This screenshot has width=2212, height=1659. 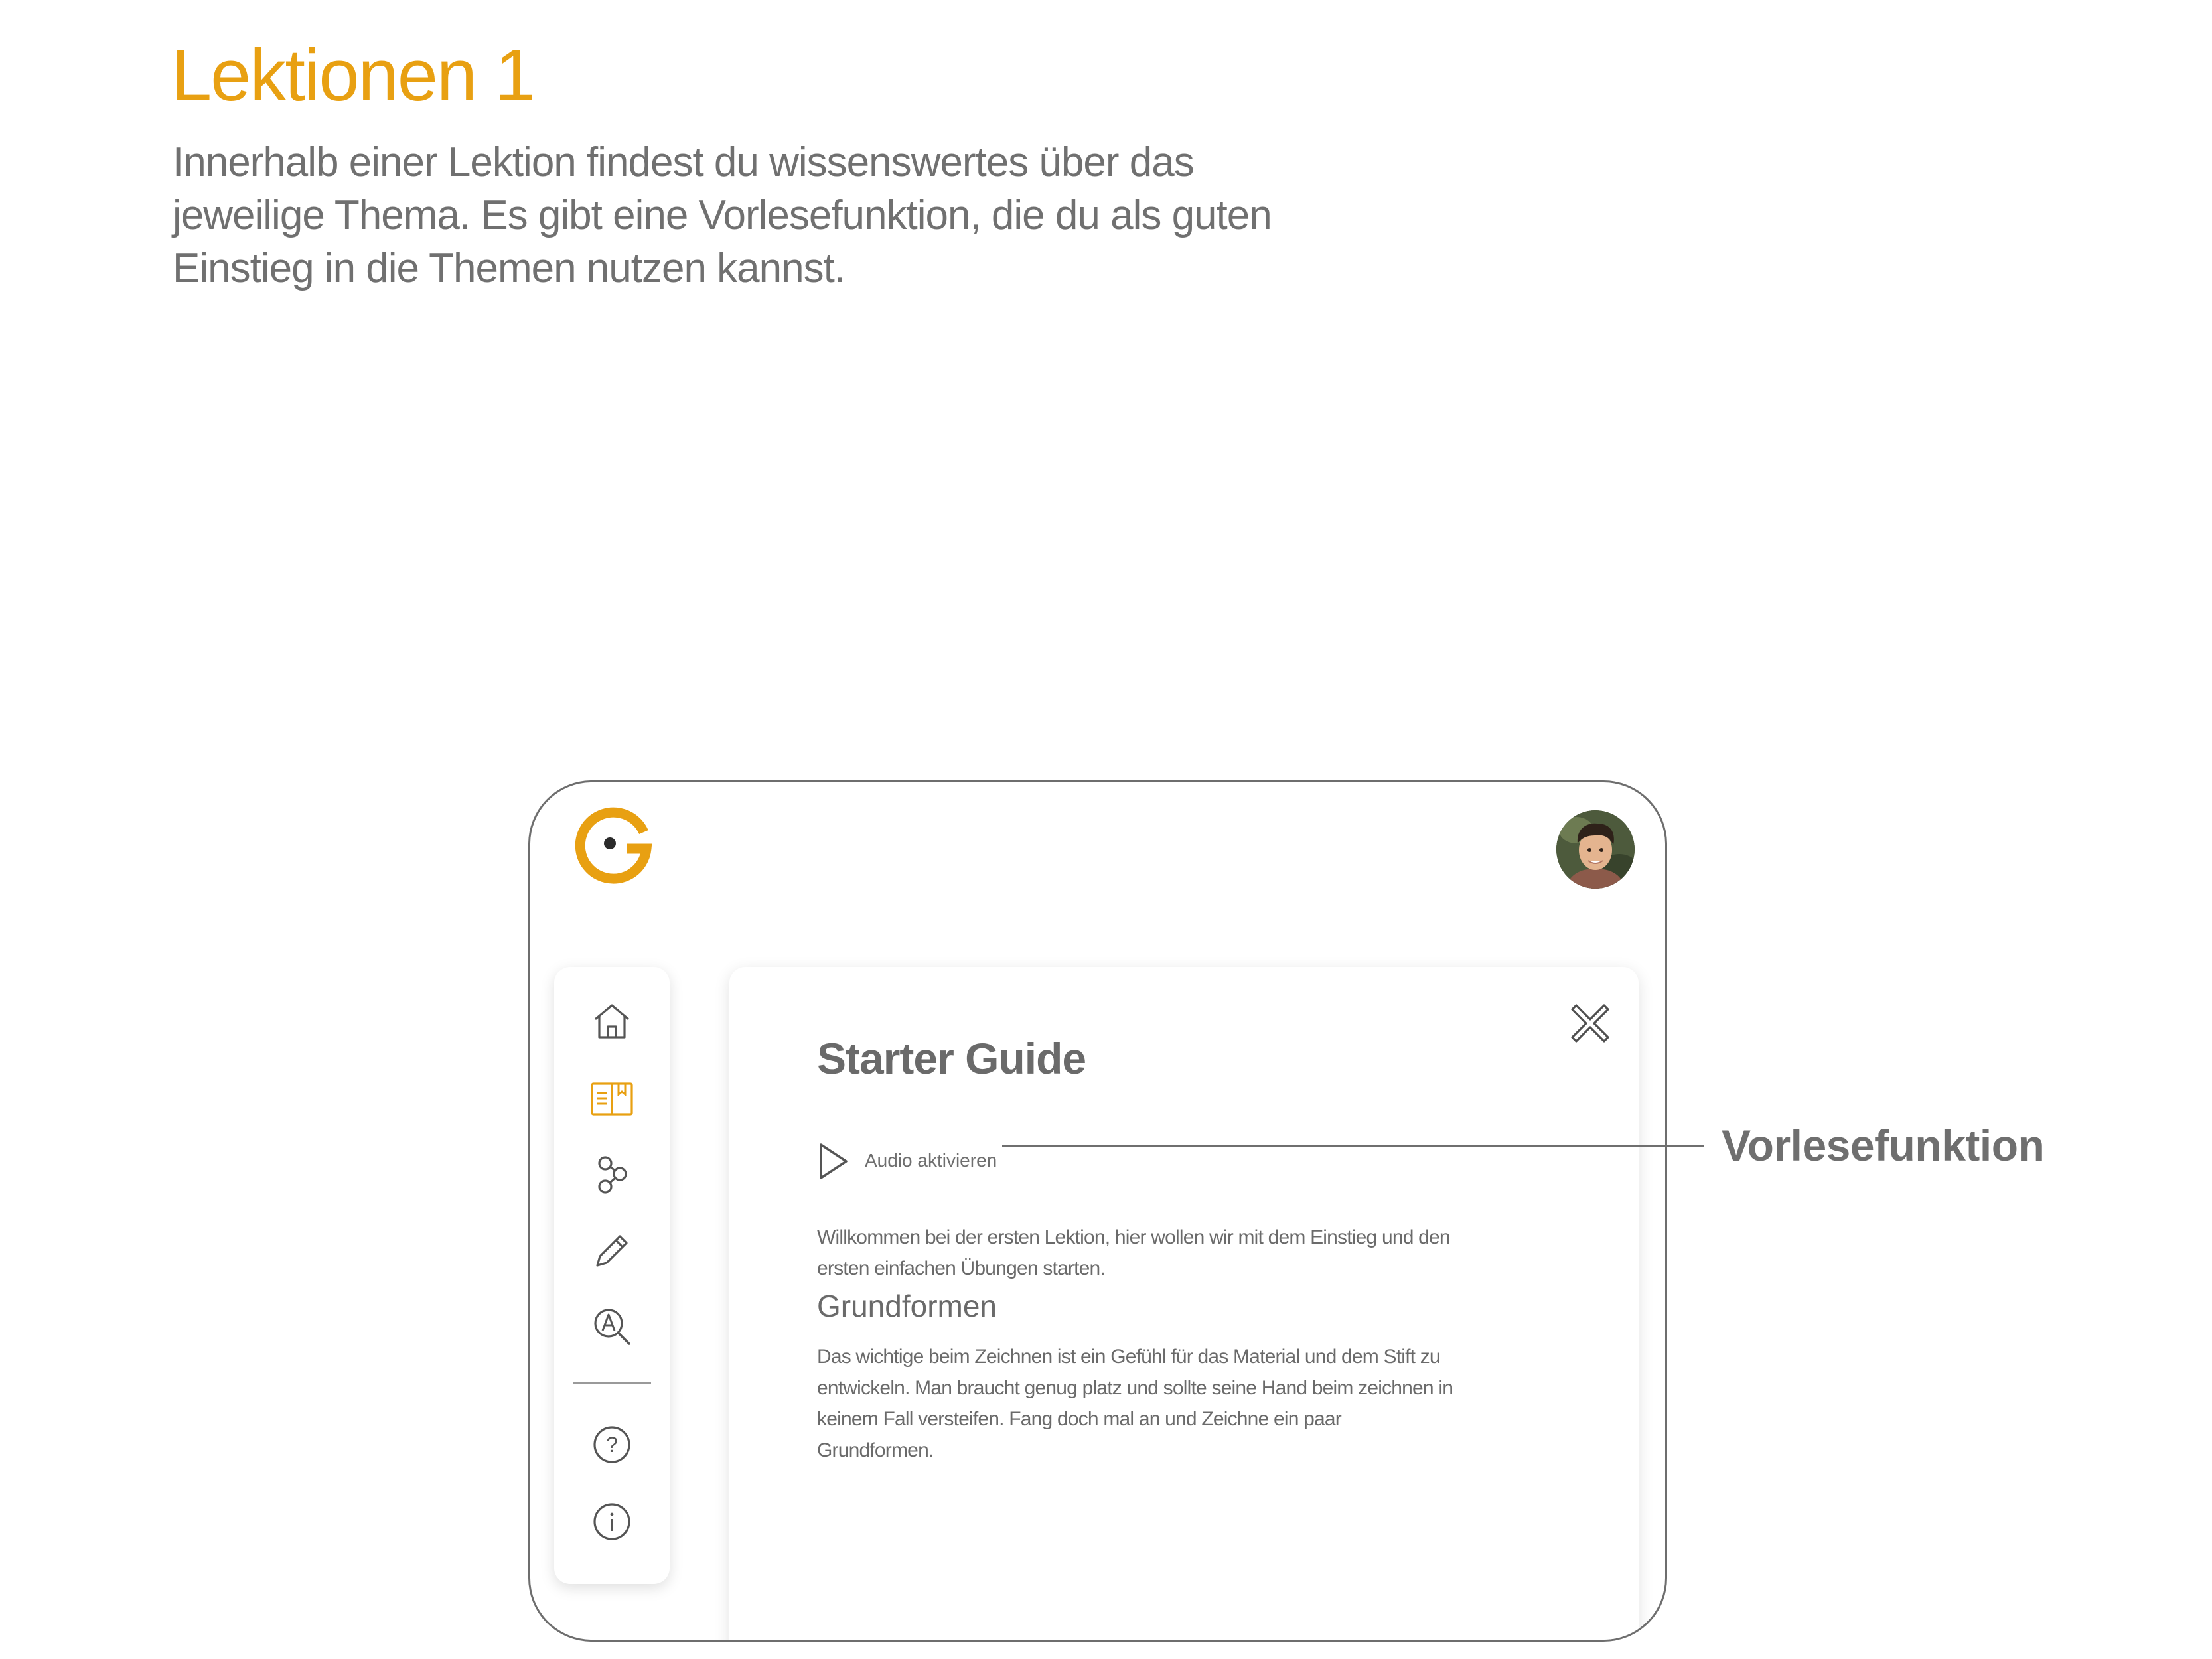 I want to click on sidebar-item-info, so click(x=612, y=1521).